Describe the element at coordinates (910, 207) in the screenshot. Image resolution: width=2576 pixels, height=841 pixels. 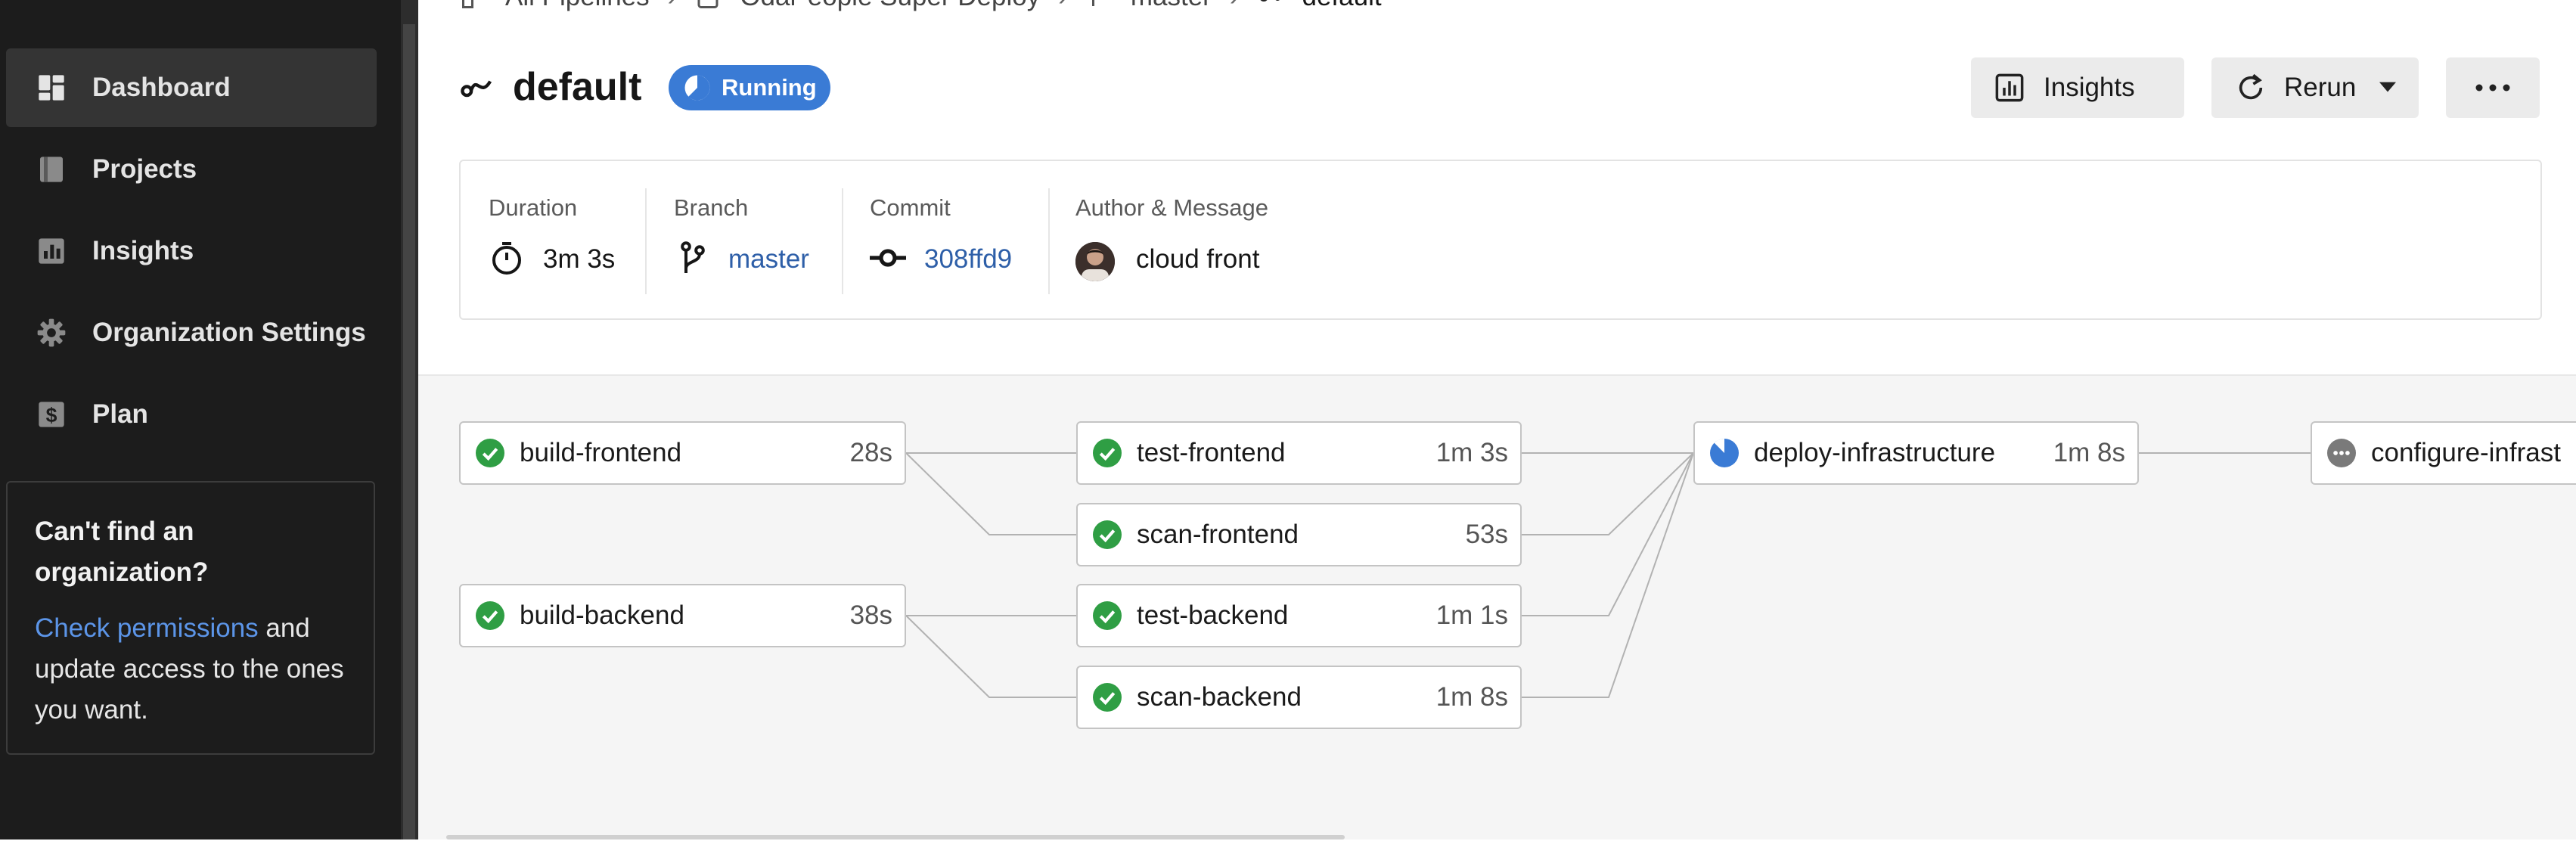
I see `commit-label: Commit` at that location.